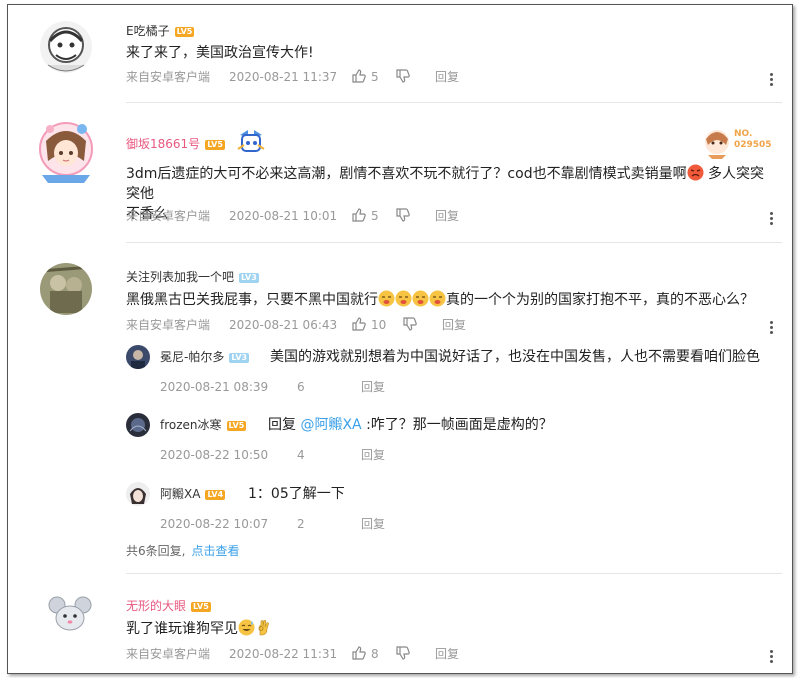 The width and height of the screenshot is (800, 678). Describe the element at coordinates (743, 134) in the screenshot. I see `badge-label: NO.` at that location.